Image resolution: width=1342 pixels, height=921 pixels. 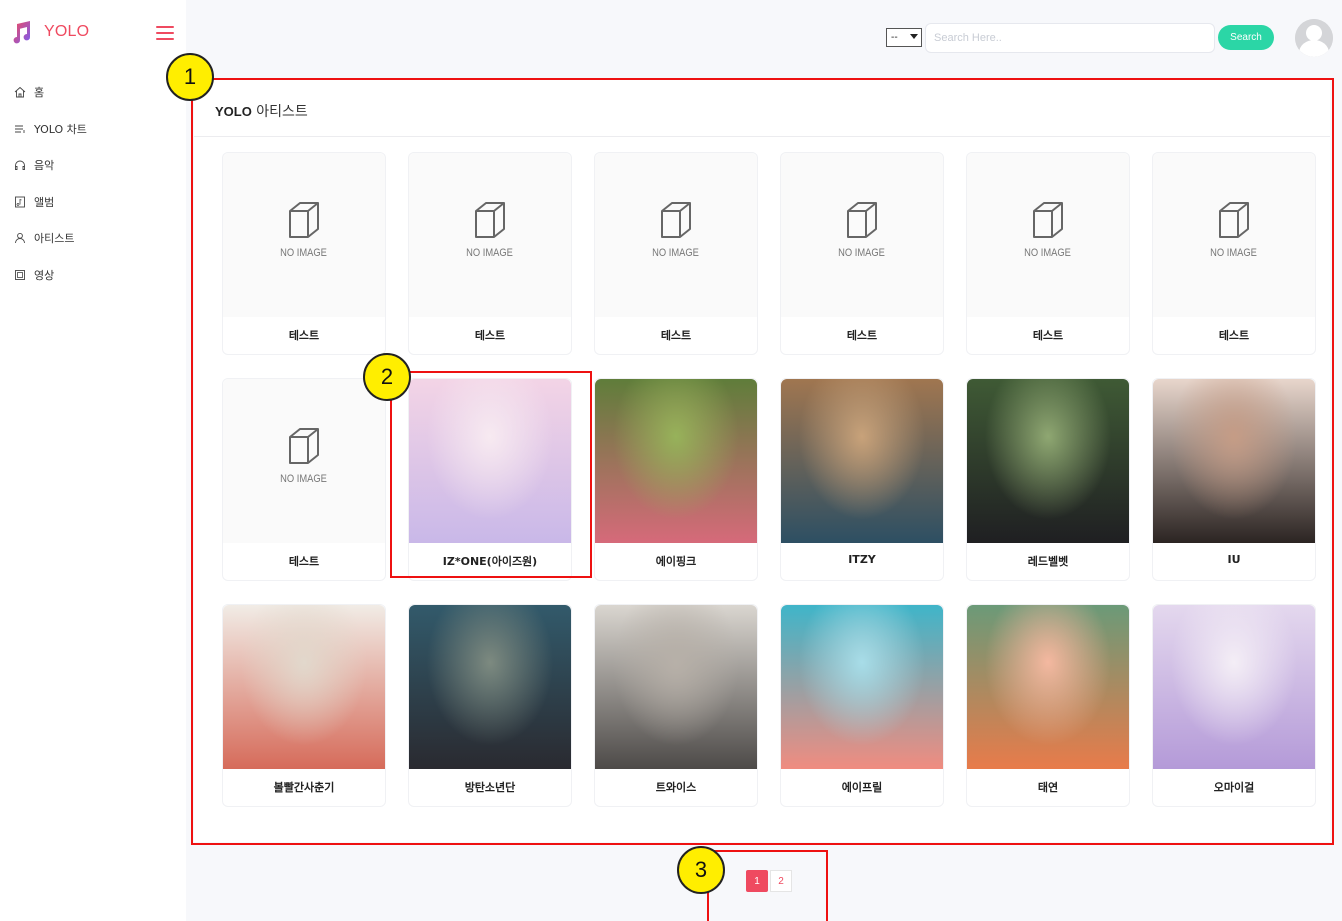 I want to click on chevron-down-icon, so click(x=914, y=36).